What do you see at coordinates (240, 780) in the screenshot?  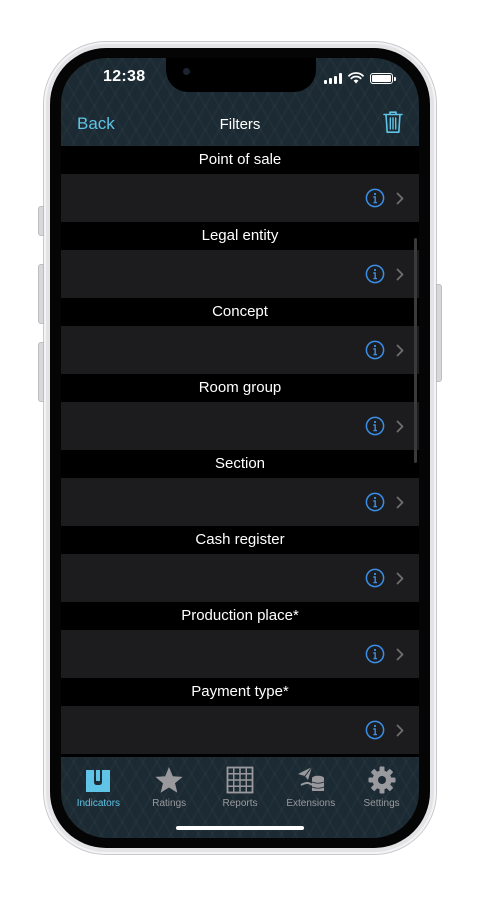 I see `grid-icon` at bounding box center [240, 780].